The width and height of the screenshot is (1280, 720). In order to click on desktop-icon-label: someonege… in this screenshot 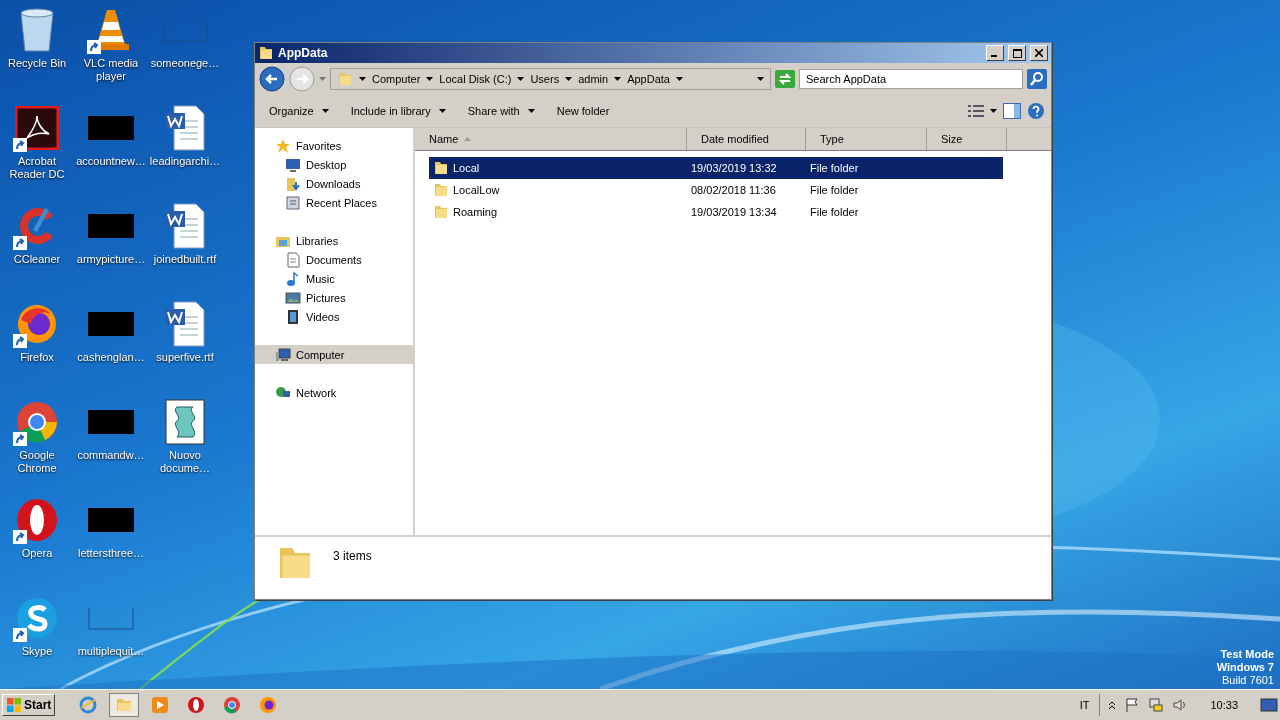, I will do `click(185, 63)`.